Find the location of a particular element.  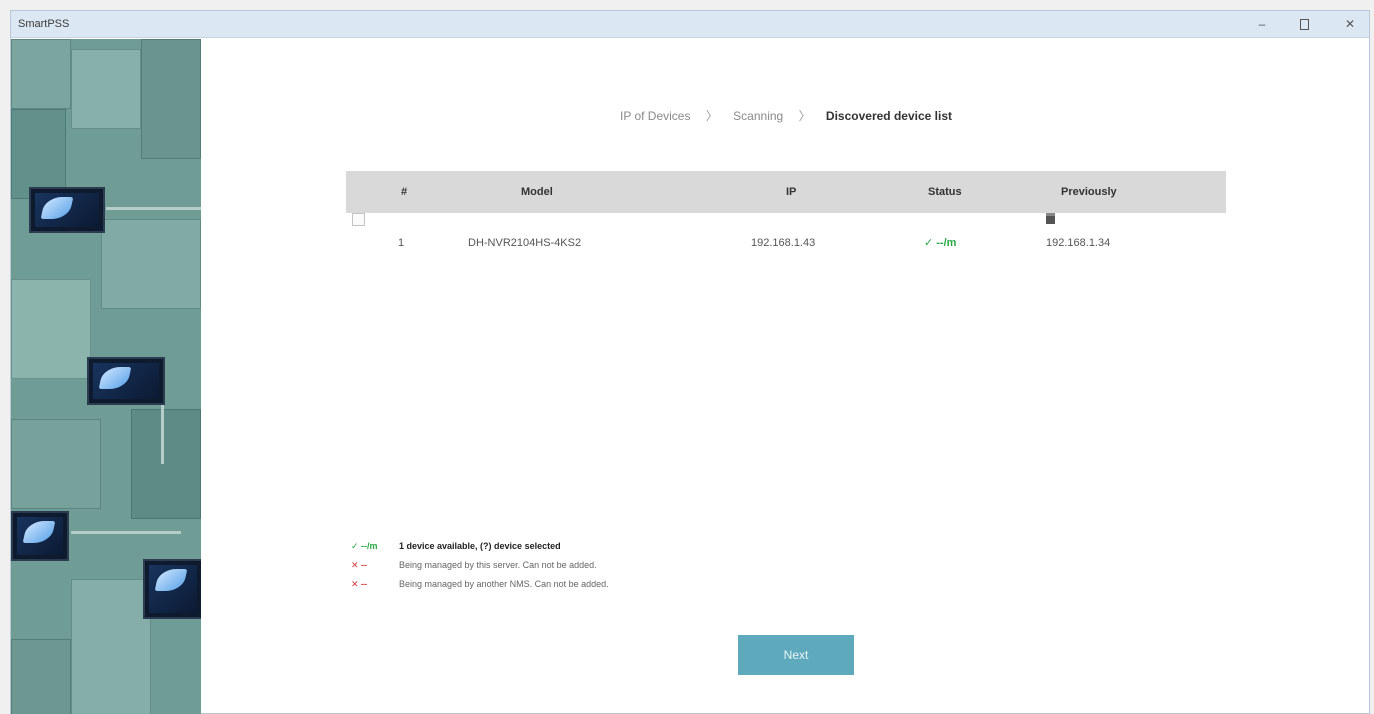

legend-text: 1 device available, (?) device selected is located at coordinates (480, 546).